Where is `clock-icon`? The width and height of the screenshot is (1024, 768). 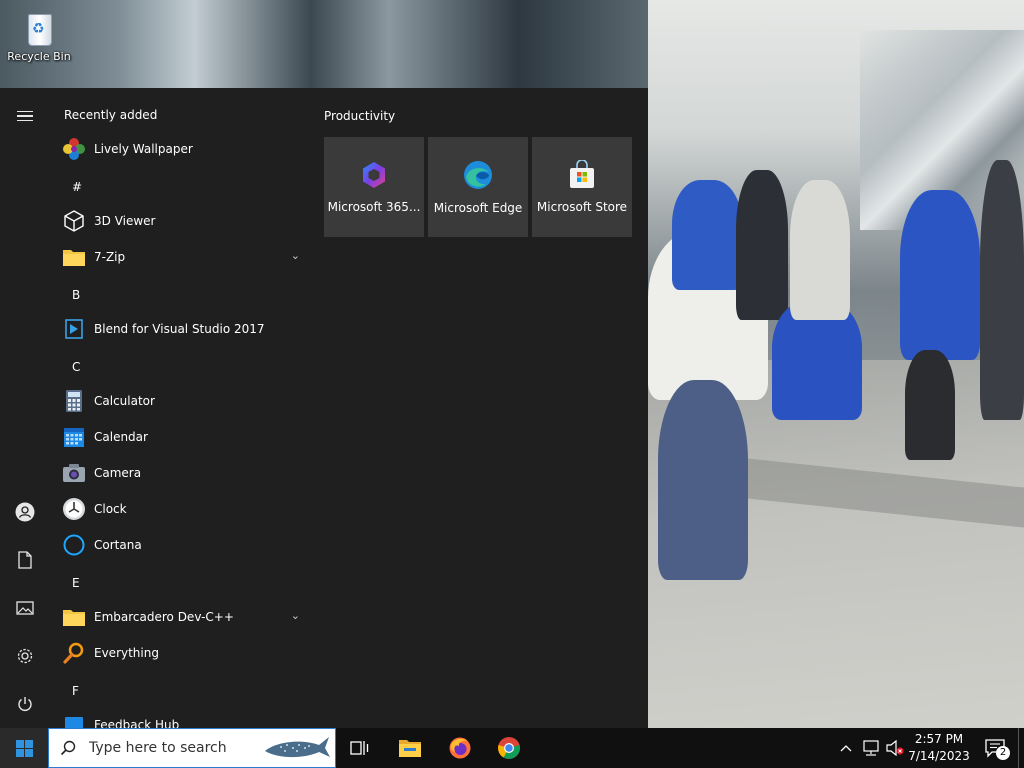 clock-icon is located at coordinates (74, 509).